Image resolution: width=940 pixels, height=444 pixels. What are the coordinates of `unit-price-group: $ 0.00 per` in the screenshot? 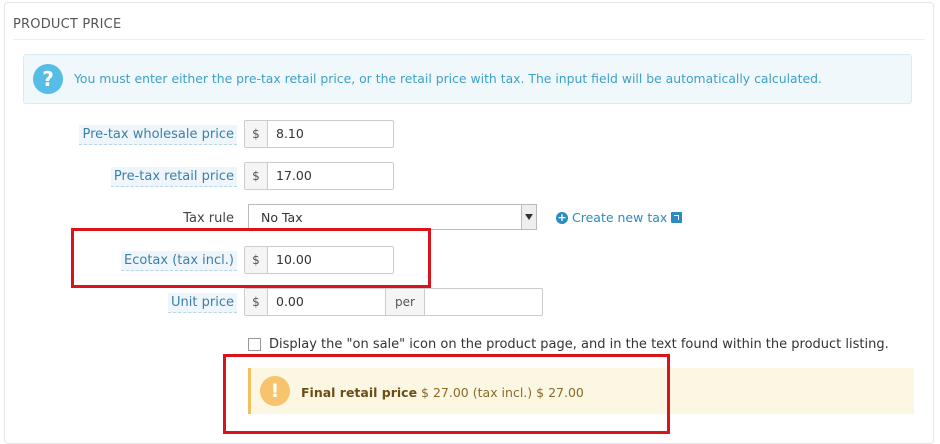 It's located at (393, 302).